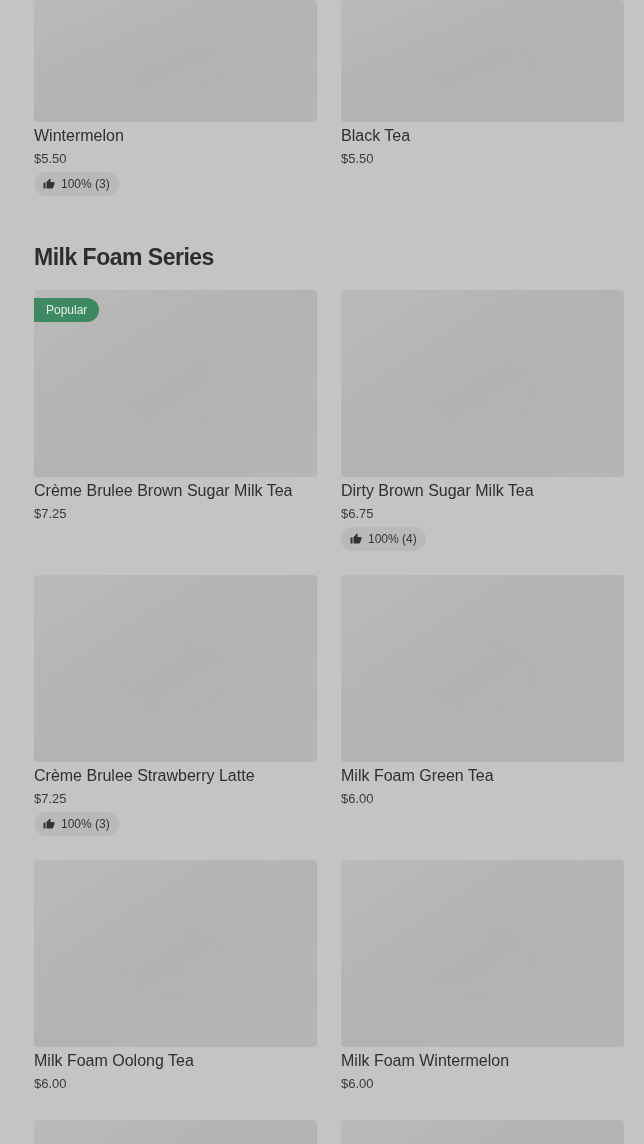 The image size is (644, 1144). Describe the element at coordinates (67, 310) in the screenshot. I see `popular-badge: Popular` at that location.